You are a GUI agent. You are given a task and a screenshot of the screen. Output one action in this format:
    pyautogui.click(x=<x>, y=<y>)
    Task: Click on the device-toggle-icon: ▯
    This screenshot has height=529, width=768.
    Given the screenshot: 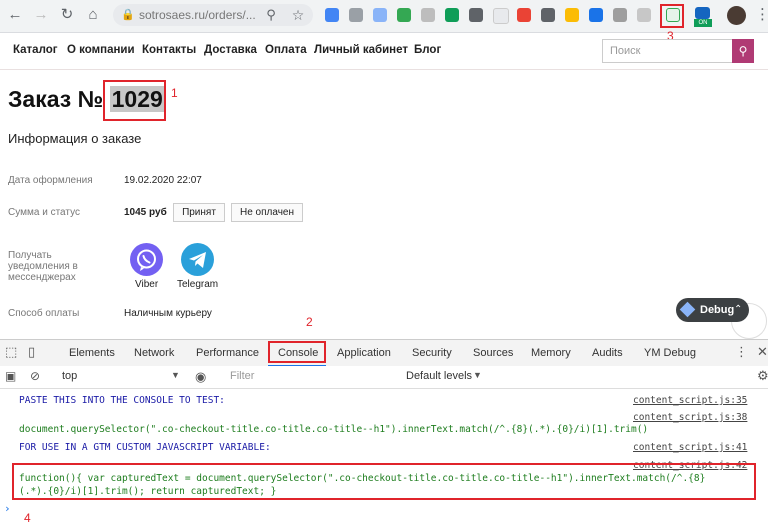 What is the action you would take?
    pyautogui.click(x=31, y=352)
    